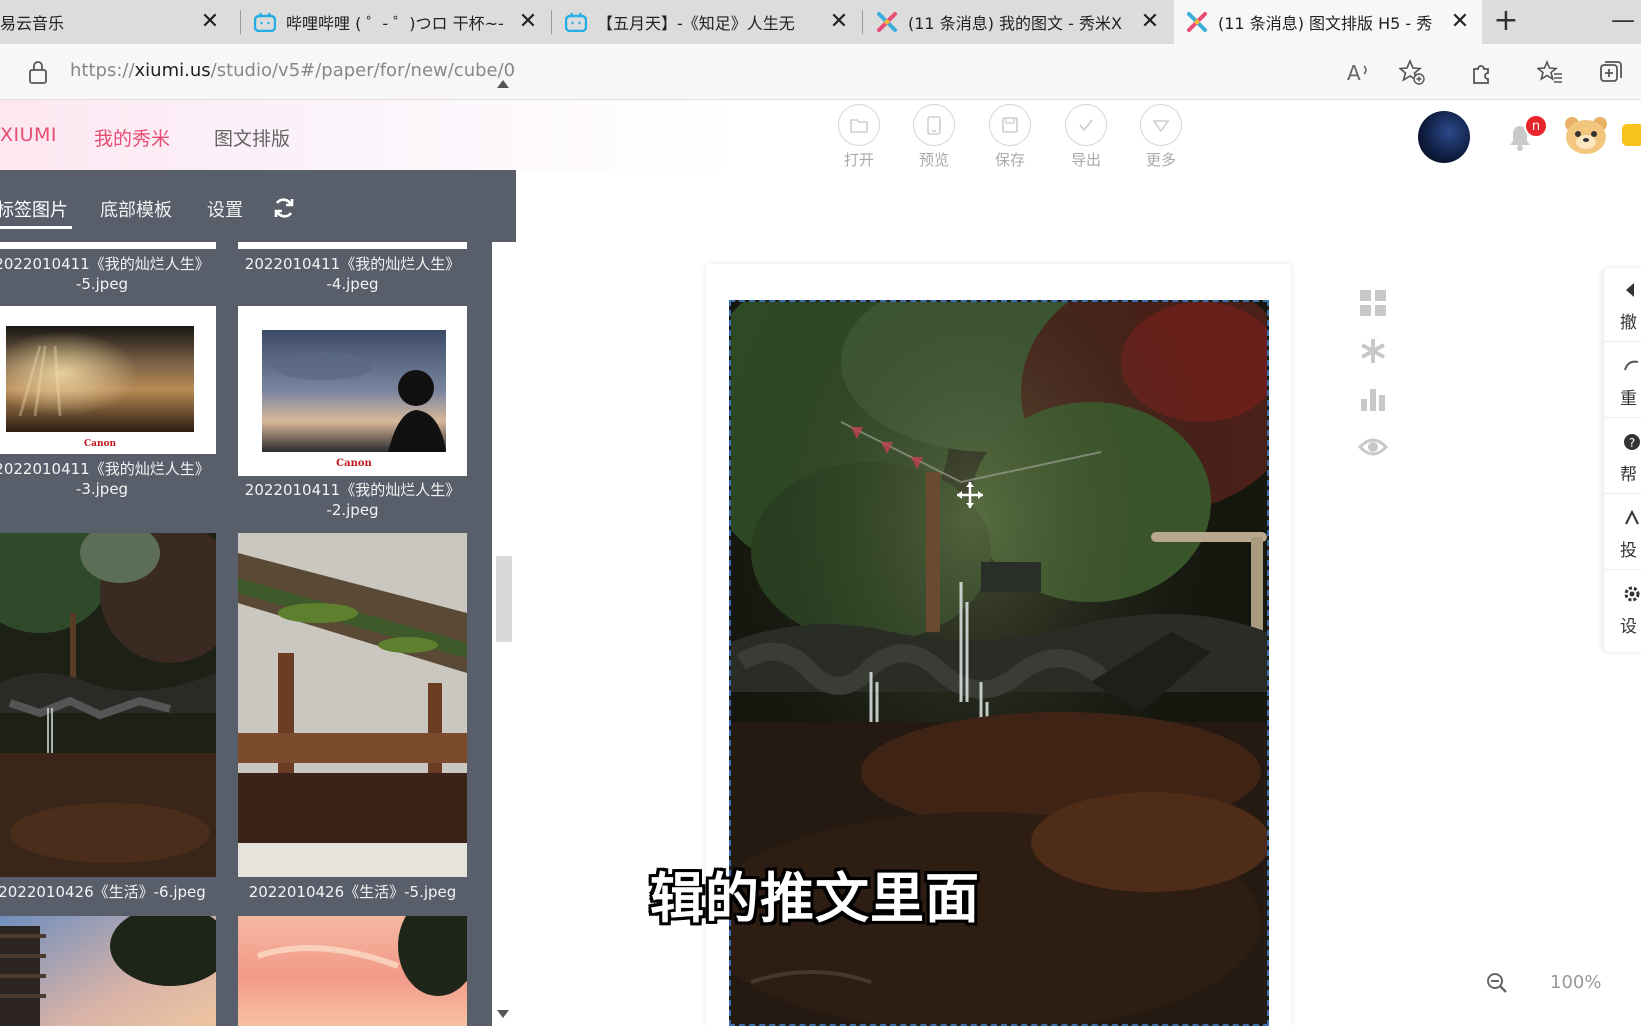 This screenshot has height=1026, width=1641. I want to click on tab-title: (11 条消息) 我的图文 - 秀米X, so click(1015, 23).